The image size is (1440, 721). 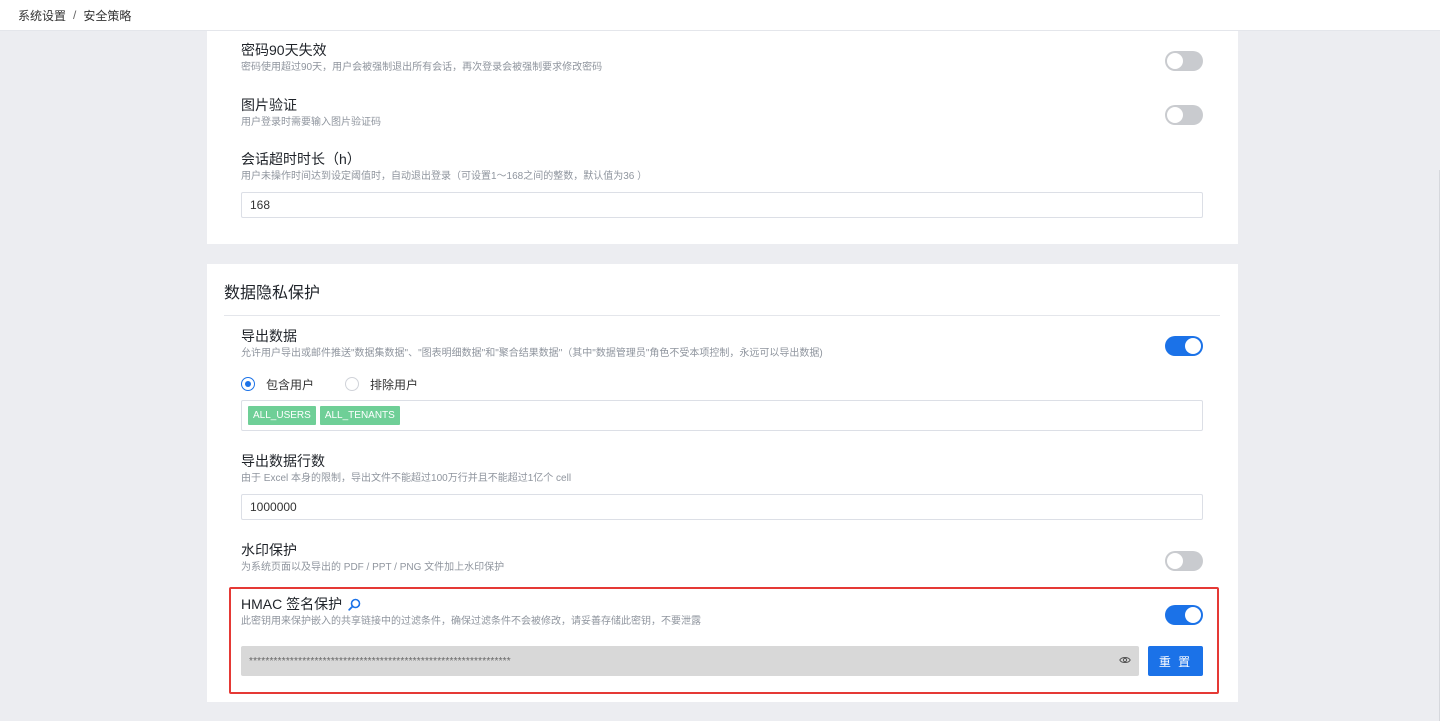 I want to click on radio-unchecked-icon, so click(x=352, y=384).